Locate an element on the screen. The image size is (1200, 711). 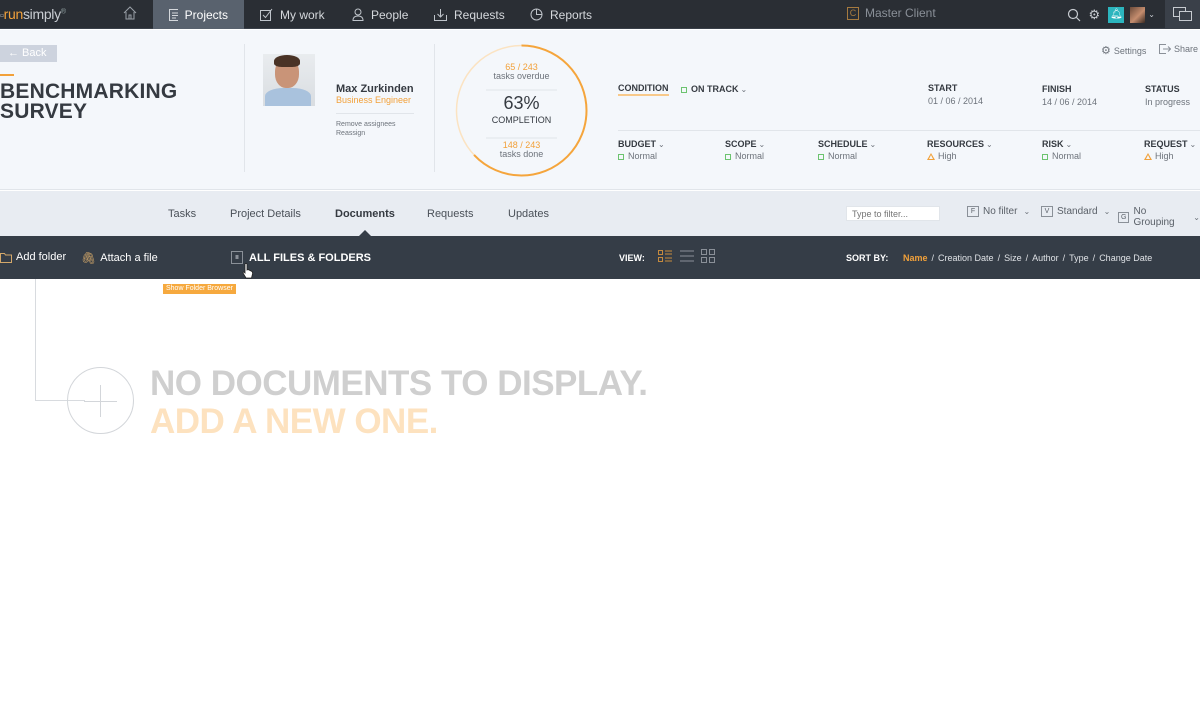
condition-label: CONDITION is located at coordinates (643, 89).